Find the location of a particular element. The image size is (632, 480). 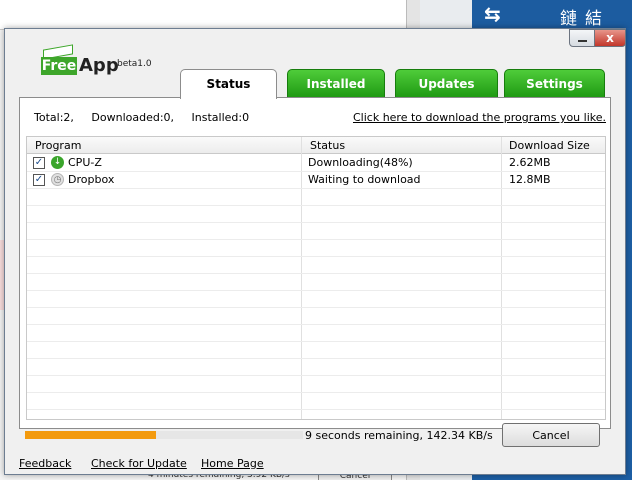

table-row: ✓ ◷ Dropbox Waiting to download 12.8MB is located at coordinates (316, 179).